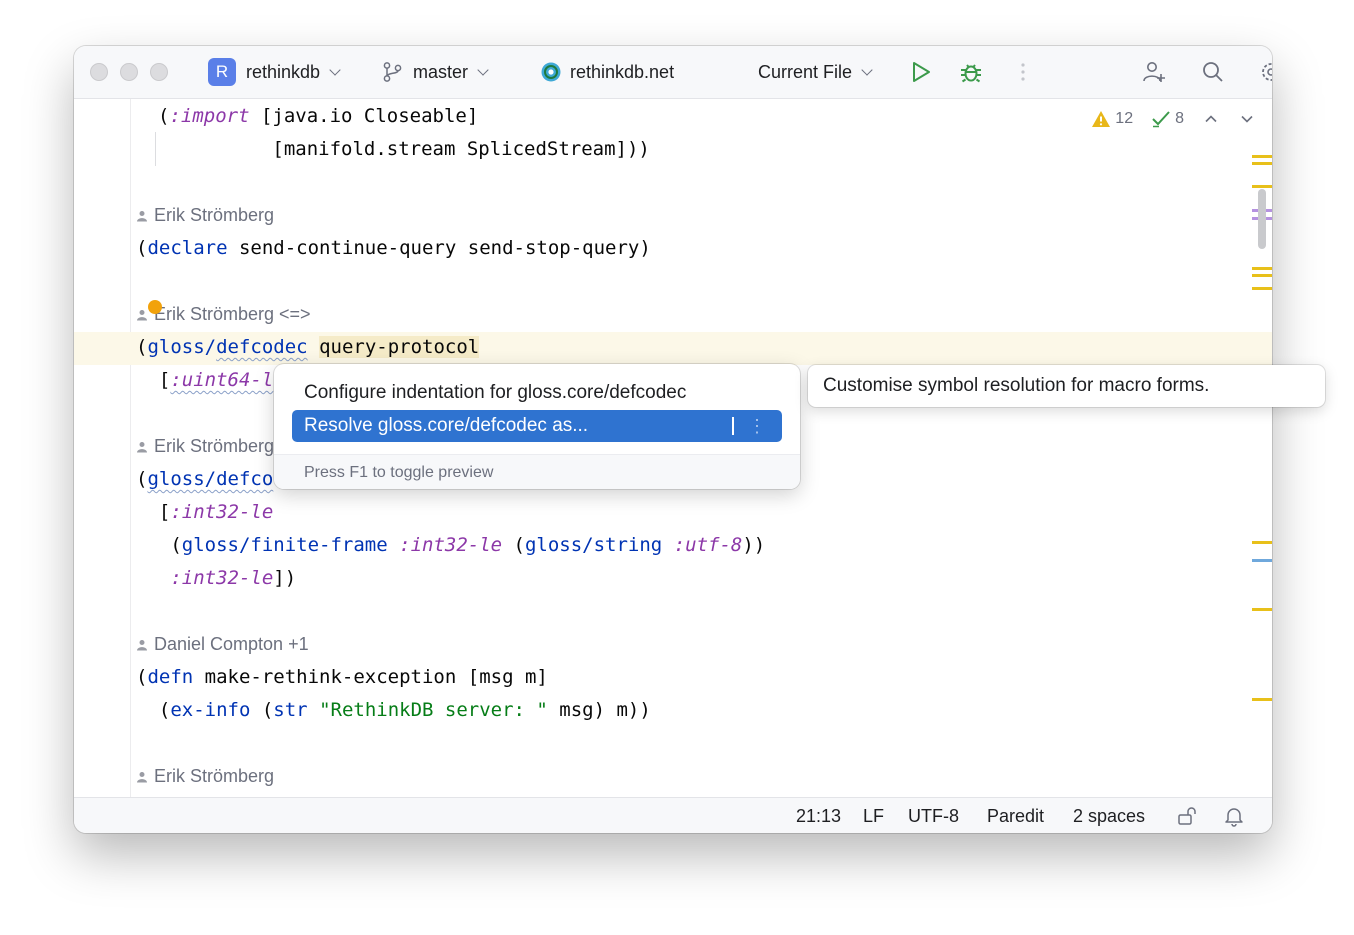 This screenshot has width=1354, height=935. I want to click on checks-counter: 8, so click(1167, 119).